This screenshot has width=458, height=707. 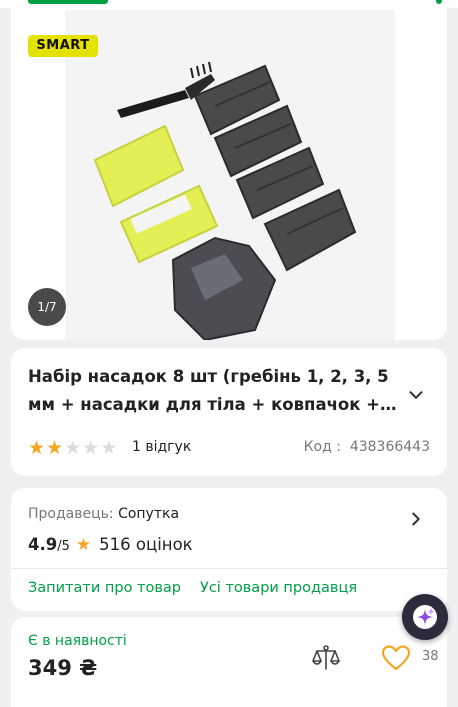 I want to click on seller-rating-value: 4.9, so click(x=43, y=544).